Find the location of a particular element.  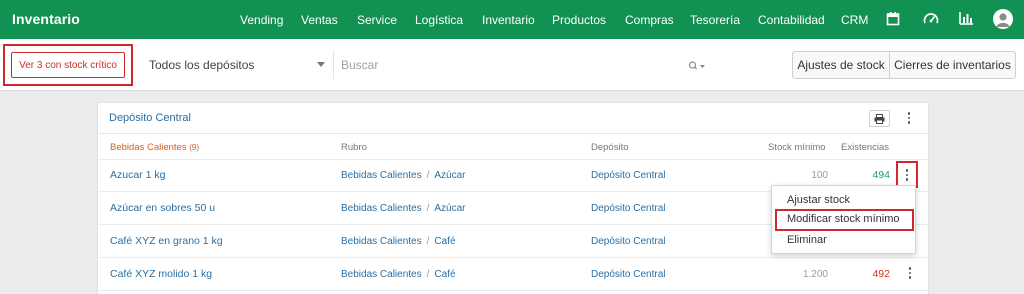

card-header: Depósito Central is located at coordinates (513, 118).